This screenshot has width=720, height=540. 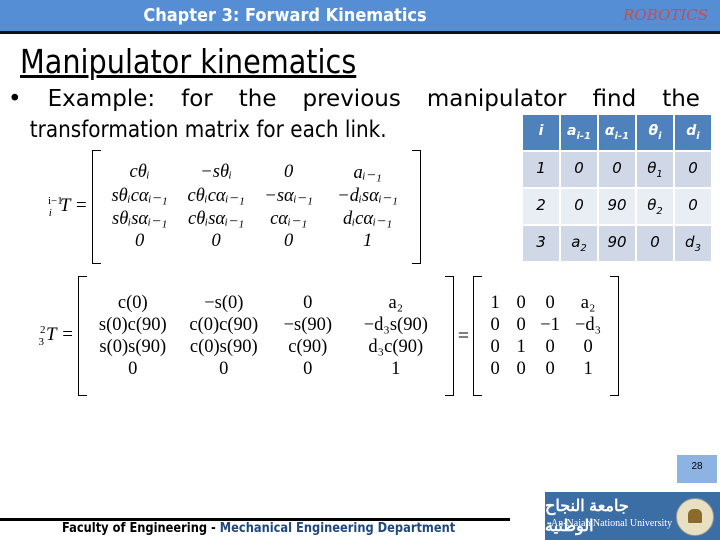 What do you see at coordinates (68, 207) in the screenshot?
I see `general-lhs: i−1i T =` at bounding box center [68, 207].